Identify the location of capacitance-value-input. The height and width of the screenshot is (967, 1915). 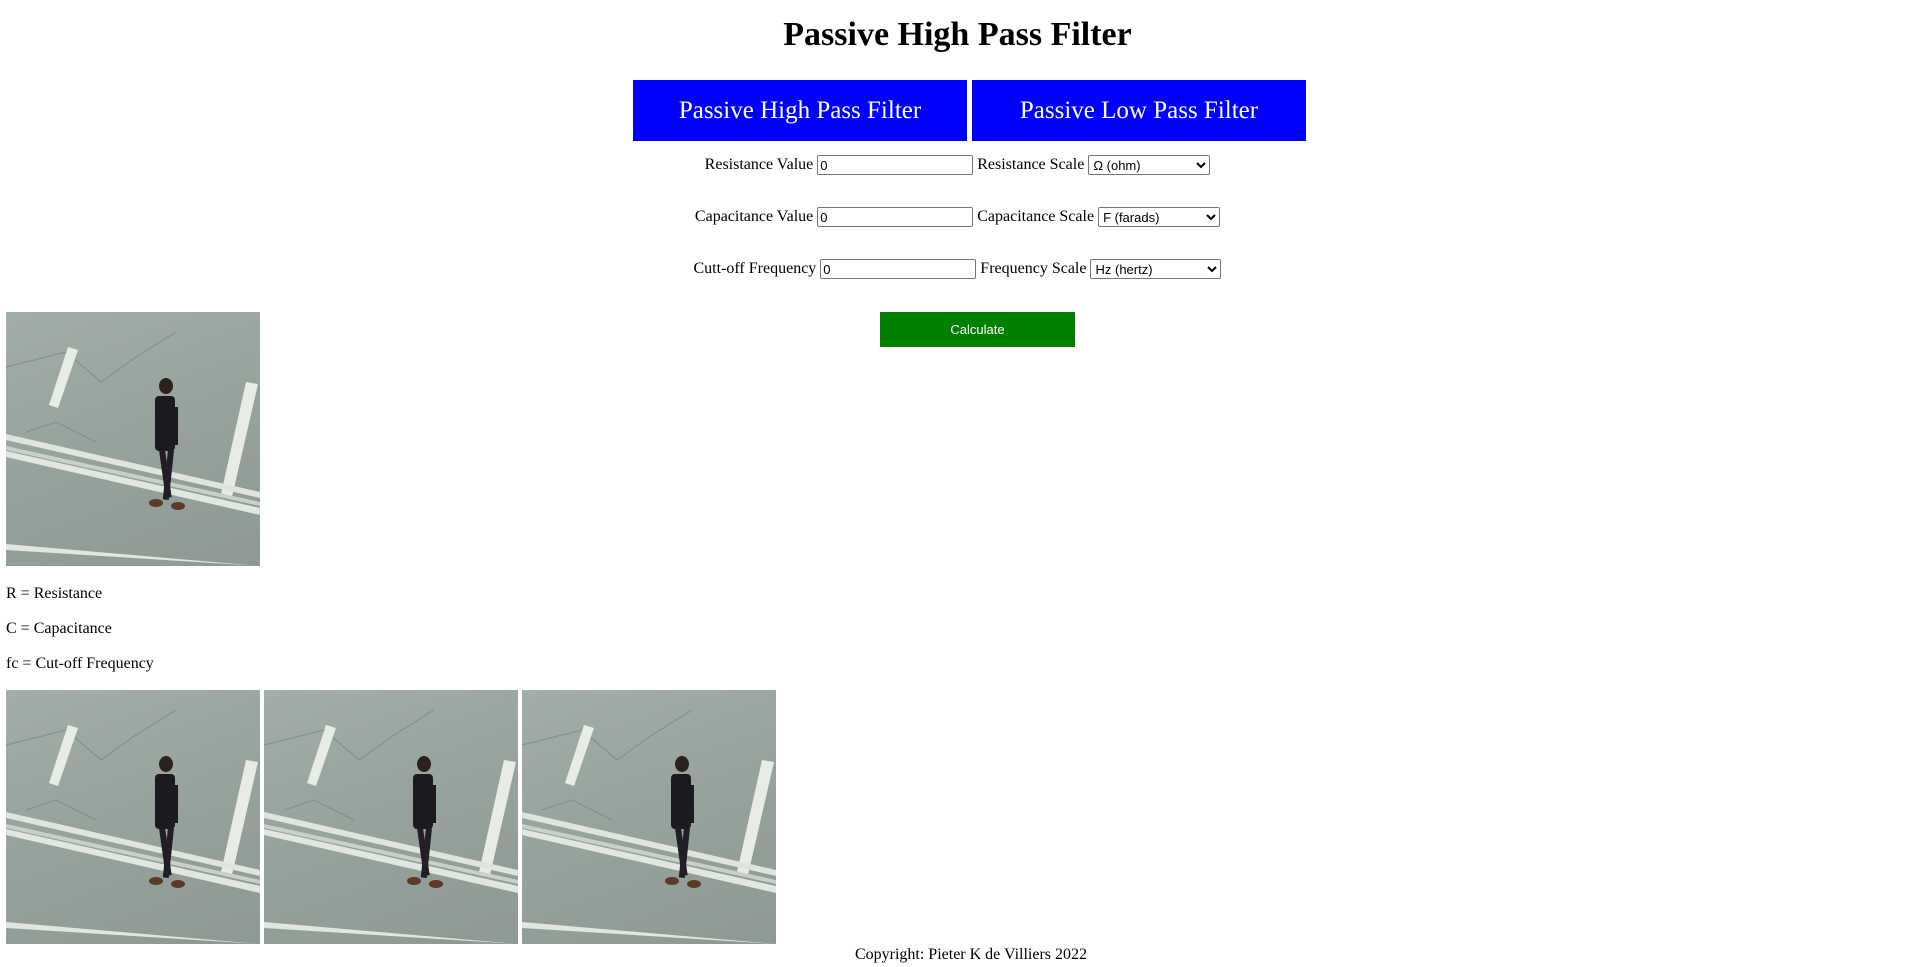
(895, 217).